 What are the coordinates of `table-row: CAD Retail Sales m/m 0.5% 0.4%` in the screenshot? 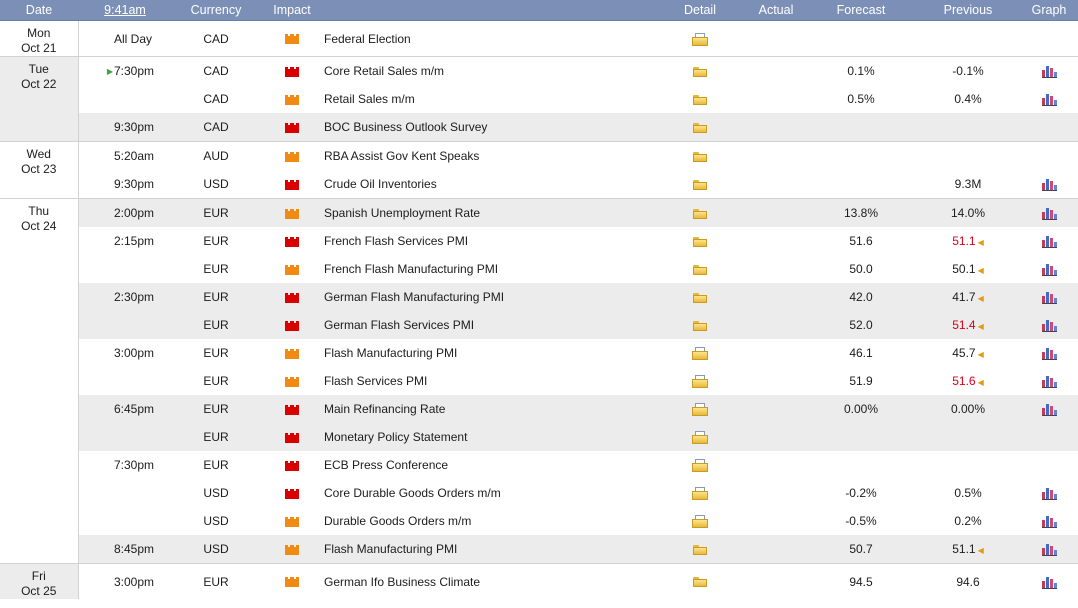 It's located at (539, 99).